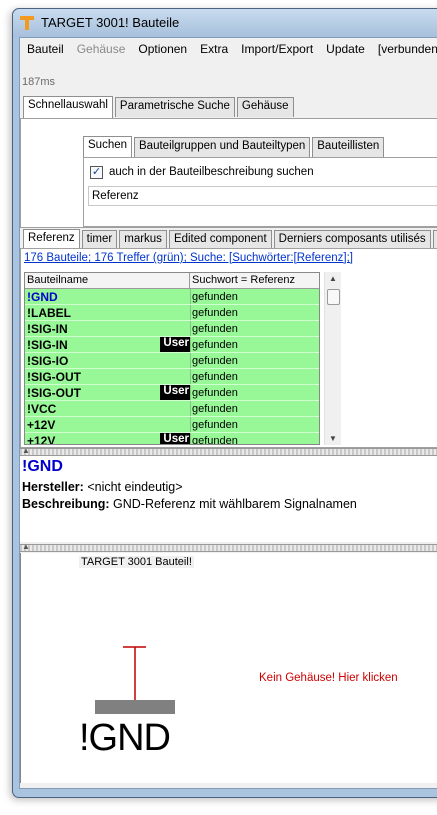 The height and width of the screenshot is (815, 437). What do you see at coordinates (328, 678) in the screenshot?
I see `no-package-link: Kein Gehäuse! Hier klicken` at bounding box center [328, 678].